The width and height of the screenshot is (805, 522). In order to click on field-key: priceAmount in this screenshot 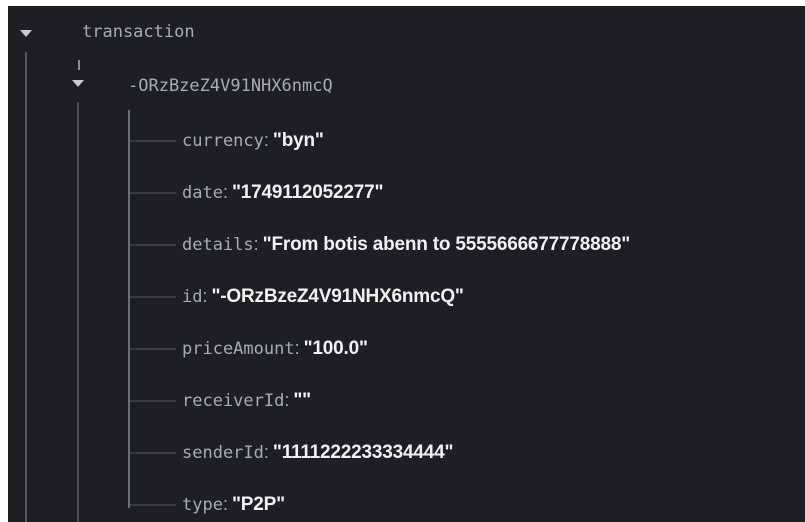, I will do `click(238, 349)`.